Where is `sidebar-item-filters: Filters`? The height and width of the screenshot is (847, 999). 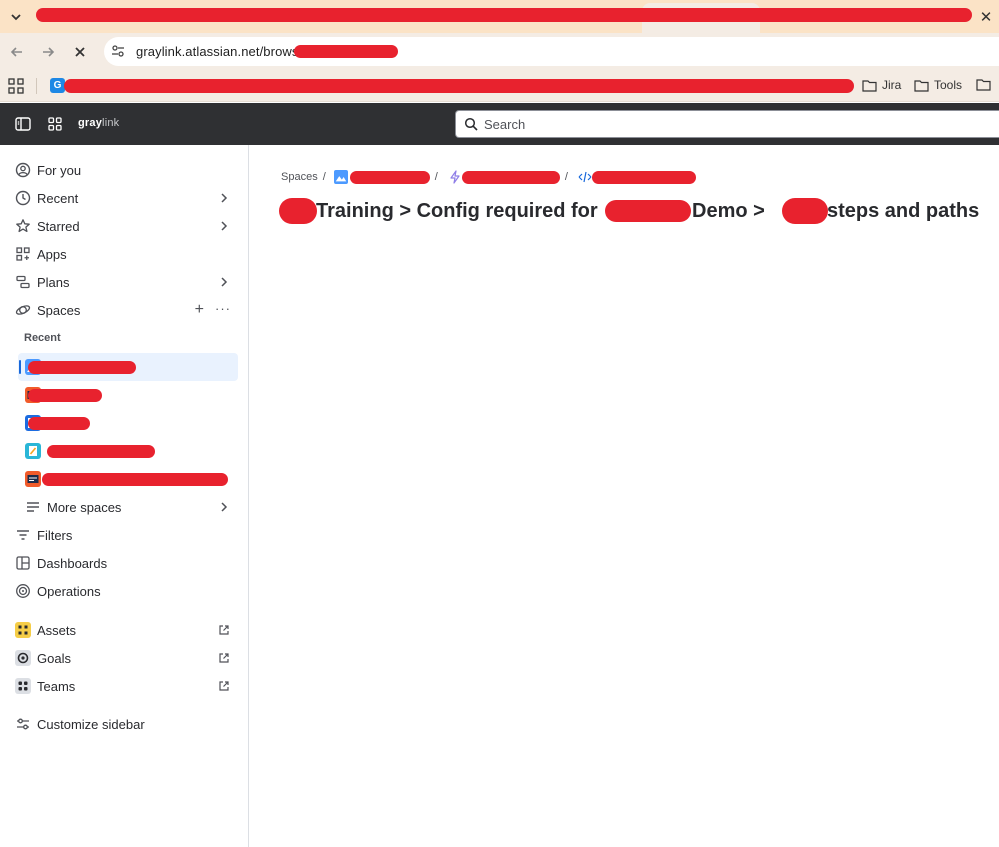
sidebar-item-filters: Filters is located at coordinates (124, 535).